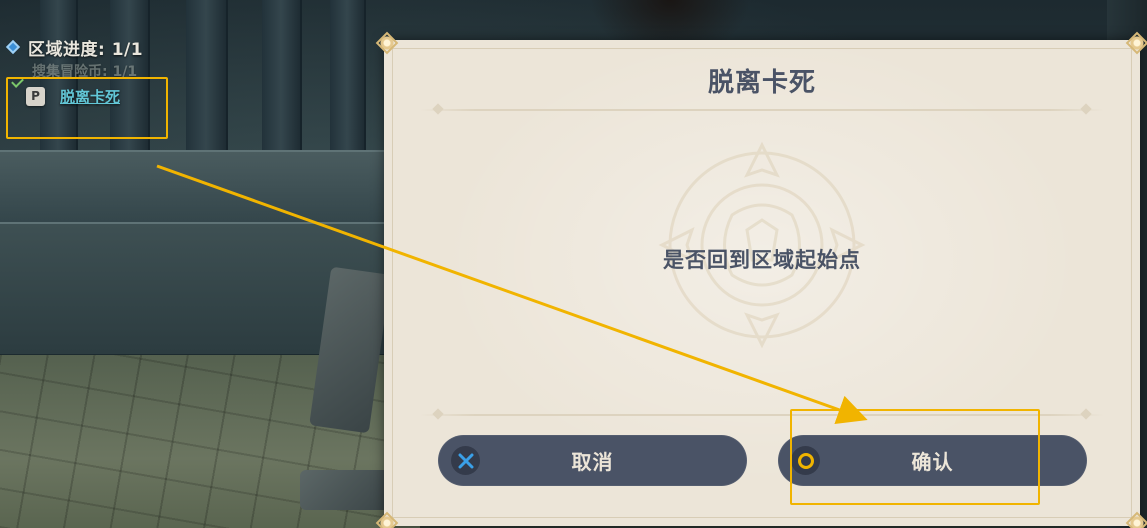 The height and width of the screenshot is (528, 1147). I want to click on dialog-message: 是否回到区域起始点, so click(762, 260).